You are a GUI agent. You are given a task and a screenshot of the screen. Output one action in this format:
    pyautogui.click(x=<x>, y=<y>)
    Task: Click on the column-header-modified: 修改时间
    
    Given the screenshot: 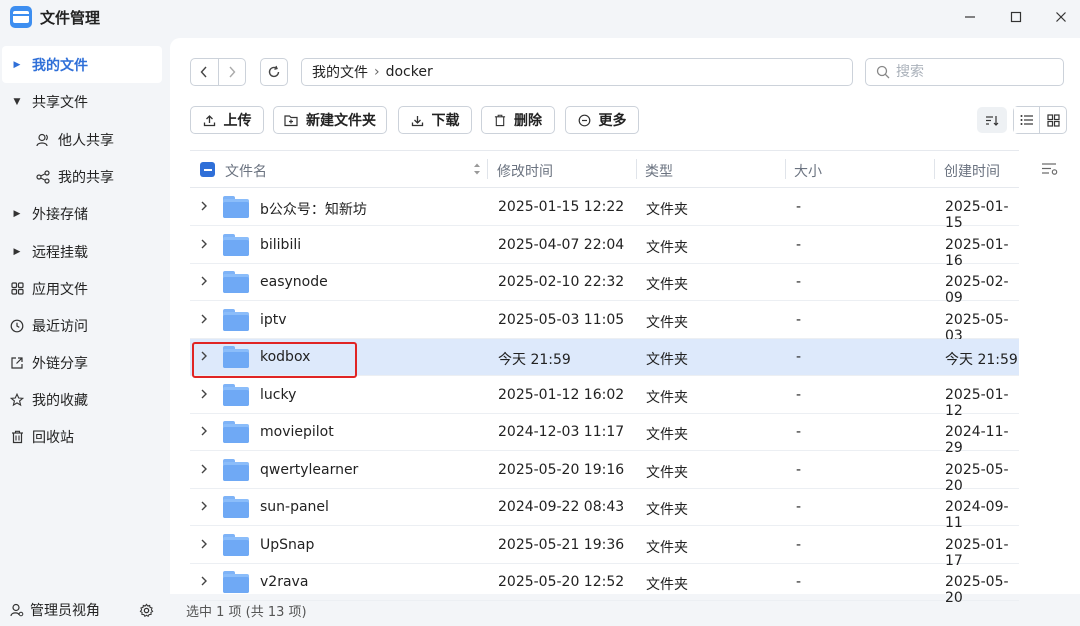 What is the action you would take?
    pyautogui.click(x=525, y=171)
    